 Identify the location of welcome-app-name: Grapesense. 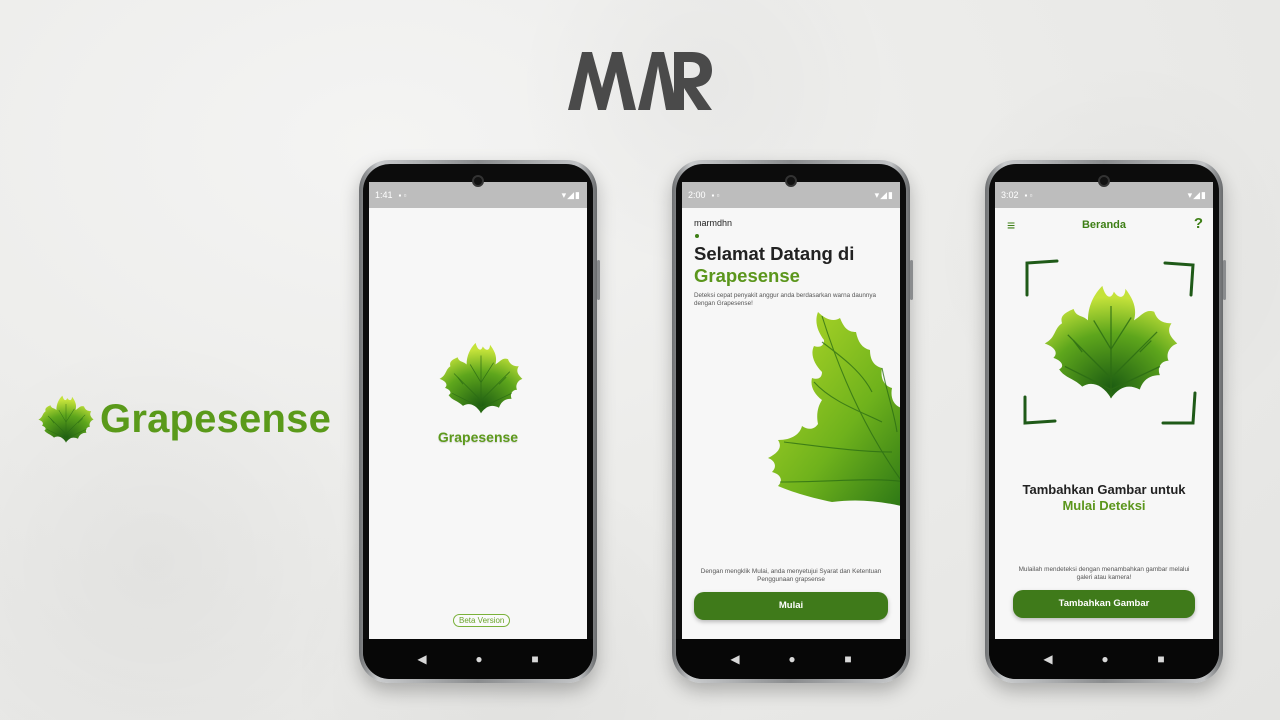
(747, 275).